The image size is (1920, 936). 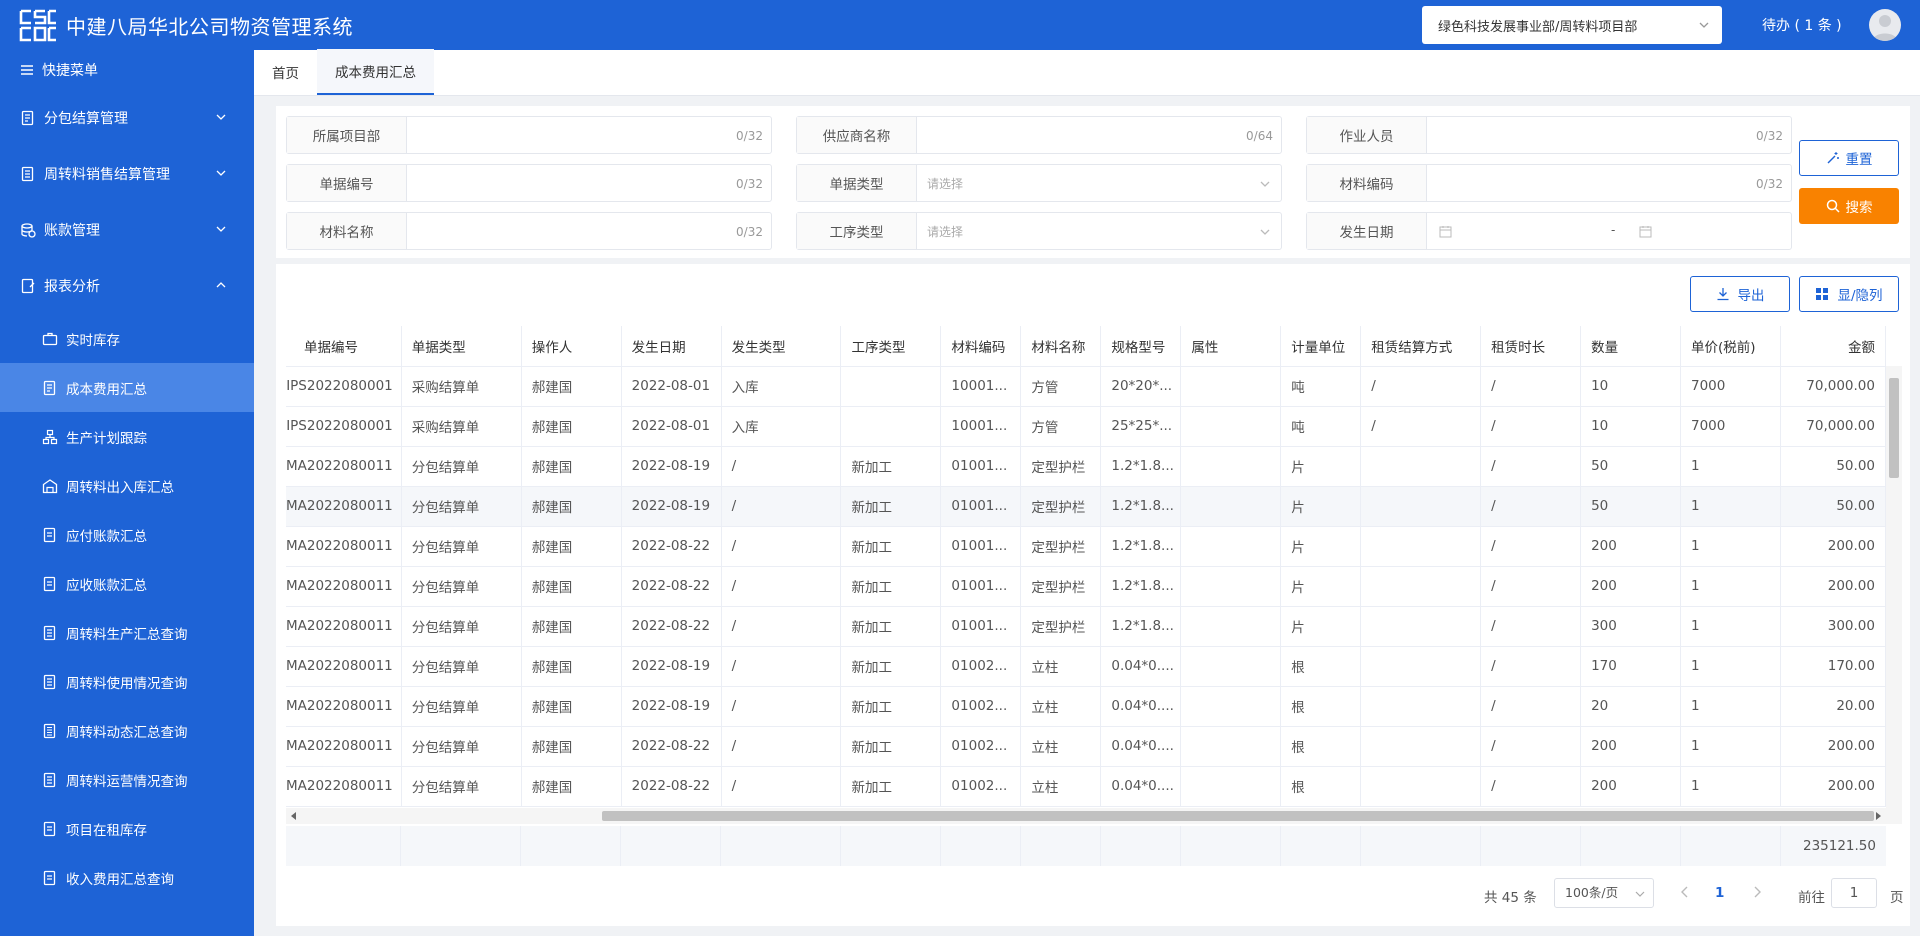 What do you see at coordinates (1630, 386) in the screenshot?
I see `table-cell: 10` at bounding box center [1630, 386].